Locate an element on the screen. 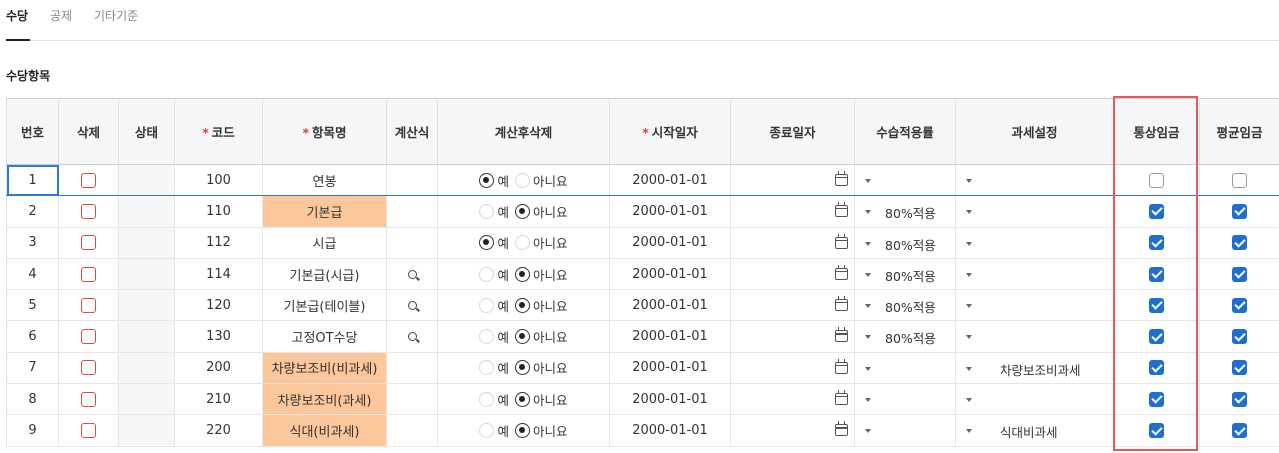 The width and height of the screenshot is (1279, 453). item-name-cell: 기본급(테이블) is located at coordinates (324, 305).